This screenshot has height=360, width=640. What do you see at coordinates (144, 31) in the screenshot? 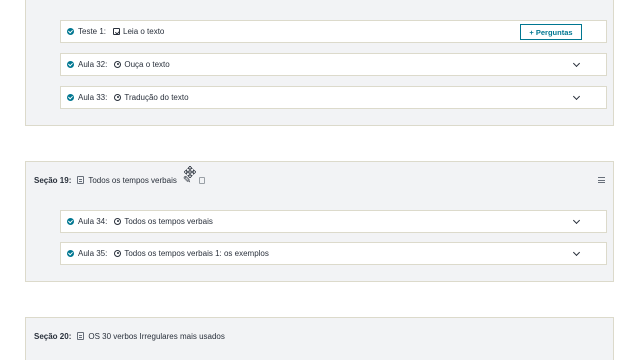
I see `lecture-title: Leia o texto` at bounding box center [144, 31].